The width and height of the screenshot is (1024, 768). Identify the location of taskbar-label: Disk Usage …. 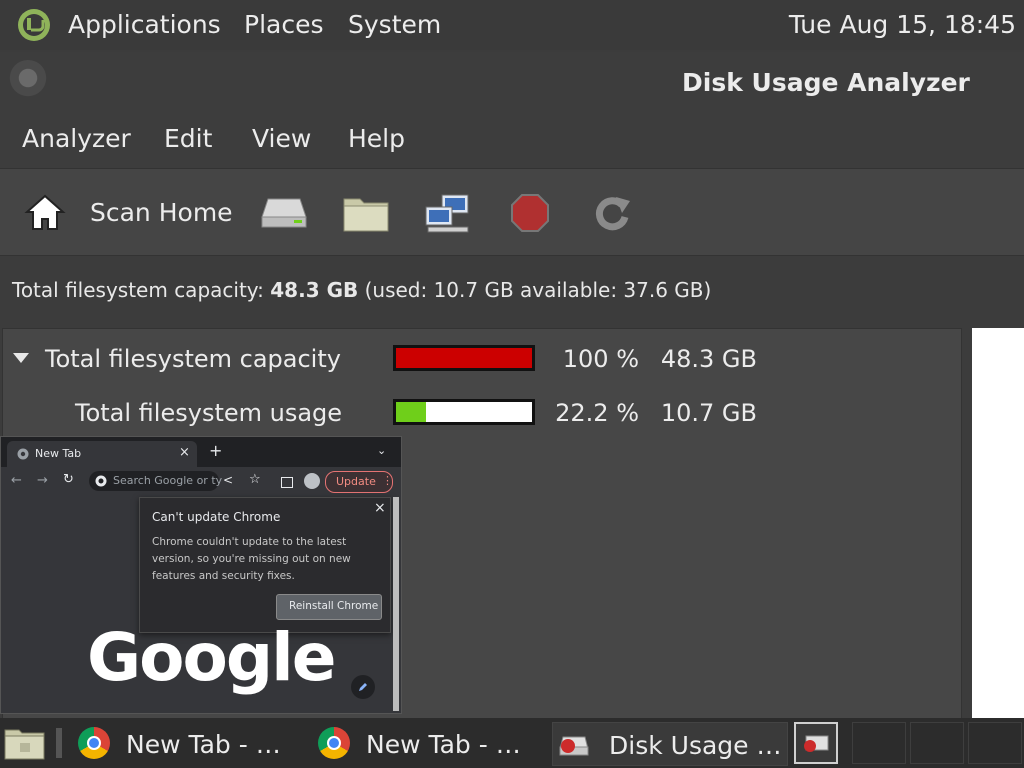
(695, 745).